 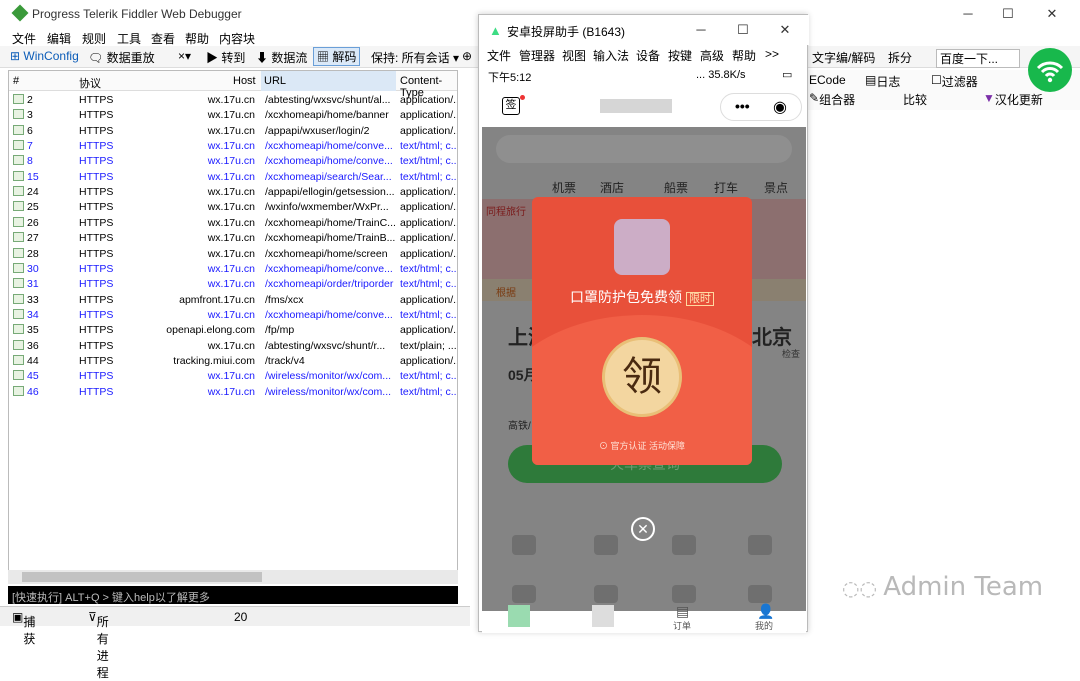 What do you see at coordinates (642, 377) in the screenshot?
I see `claim-button: 领` at bounding box center [642, 377].